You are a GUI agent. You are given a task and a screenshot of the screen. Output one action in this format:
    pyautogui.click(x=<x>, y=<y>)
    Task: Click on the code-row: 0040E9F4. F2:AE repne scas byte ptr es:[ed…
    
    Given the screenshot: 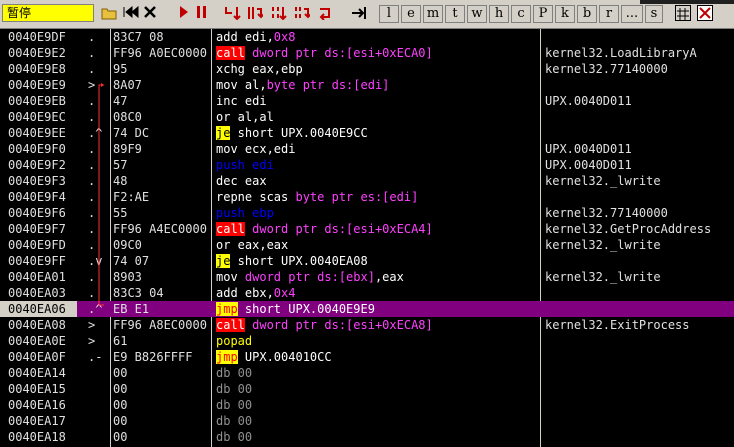 What is the action you would take?
    pyautogui.click(x=367, y=197)
    